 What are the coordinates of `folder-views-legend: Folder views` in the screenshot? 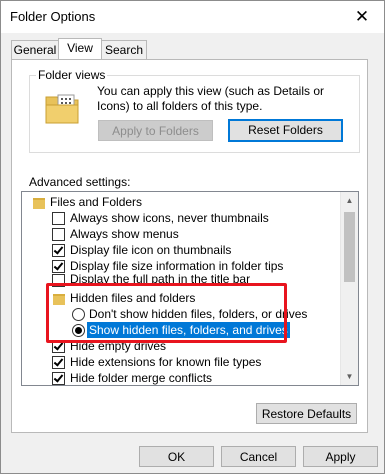 It's located at (72, 75).